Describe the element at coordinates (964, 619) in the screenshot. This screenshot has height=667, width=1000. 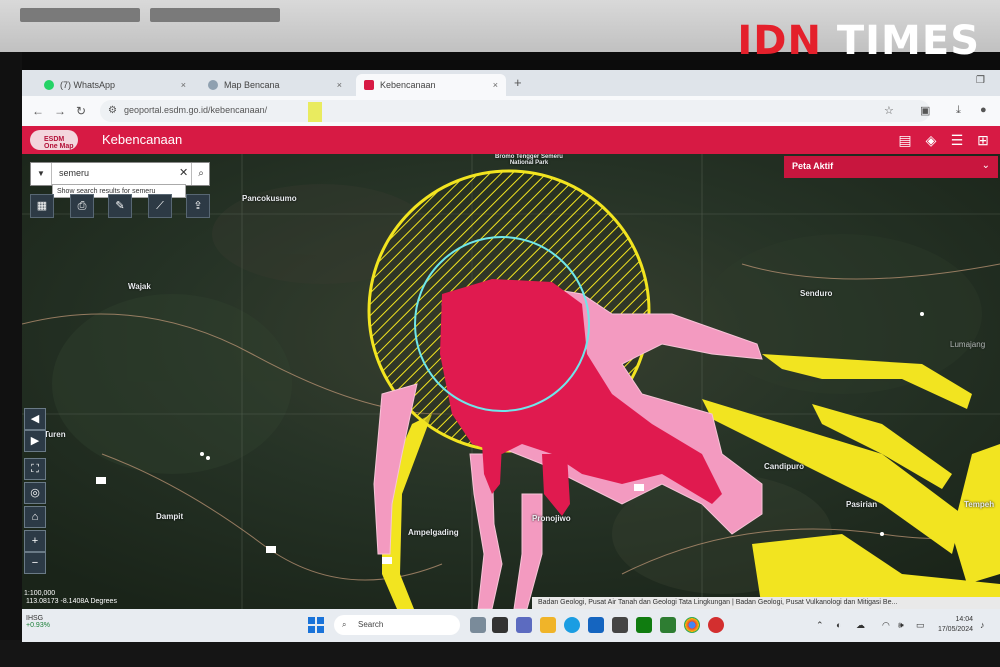
I see `clock-time: 14:04` at that location.